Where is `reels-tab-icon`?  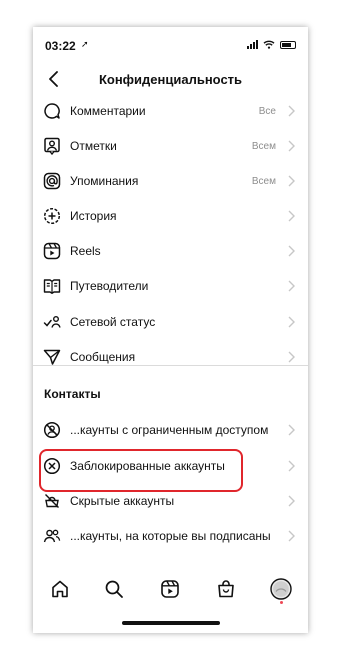
reels-tab-icon is located at coordinates (170, 589).